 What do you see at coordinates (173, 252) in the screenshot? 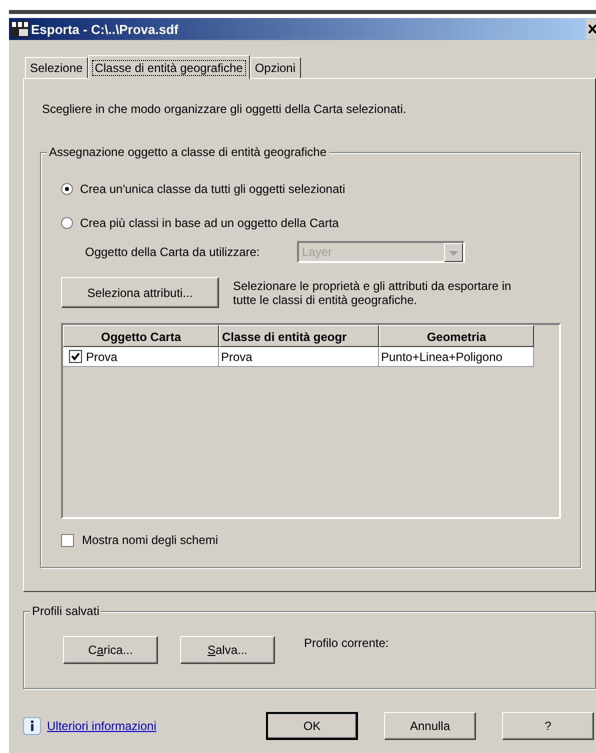
I see `field-label: Oggetto della Carta da utilizzare:` at bounding box center [173, 252].